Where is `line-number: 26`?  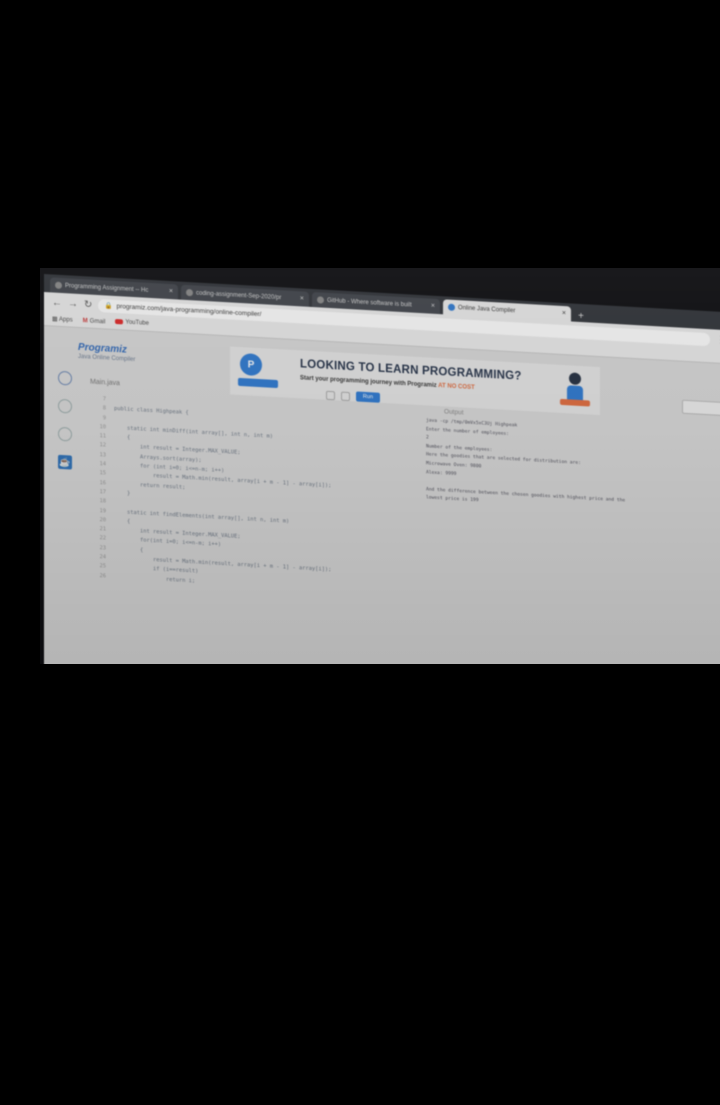
line-number: 26 is located at coordinates (103, 576).